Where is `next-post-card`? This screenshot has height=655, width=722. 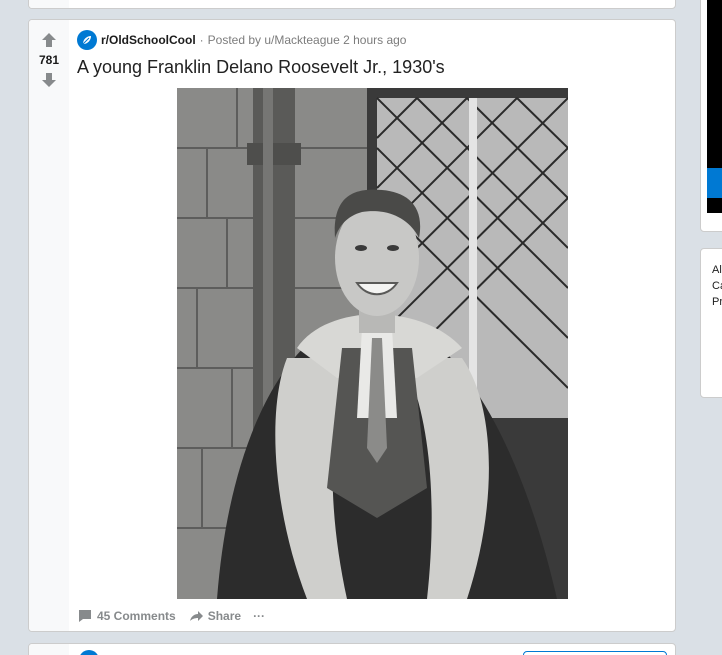 next-post-card is located at coordinates (352, 649).